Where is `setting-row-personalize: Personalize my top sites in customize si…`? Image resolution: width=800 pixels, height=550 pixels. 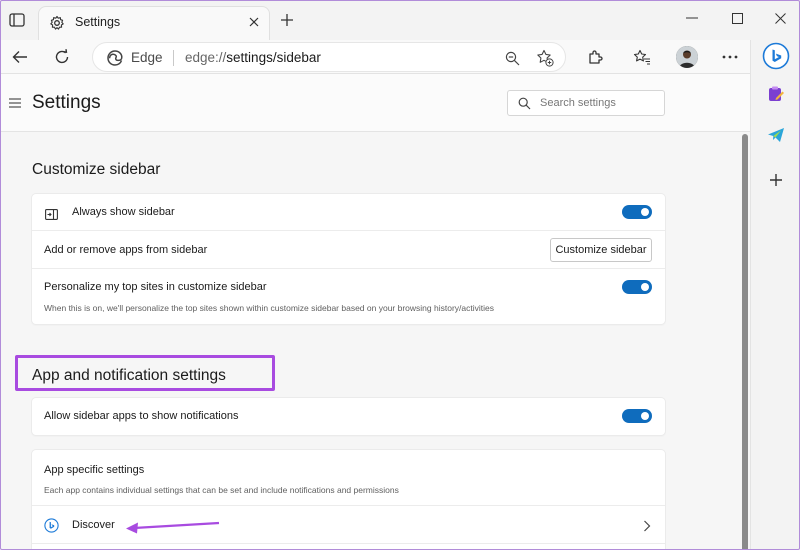 setting-row-personalize: Personalize my top sites in customize si… is located at coordinates (348, 296).